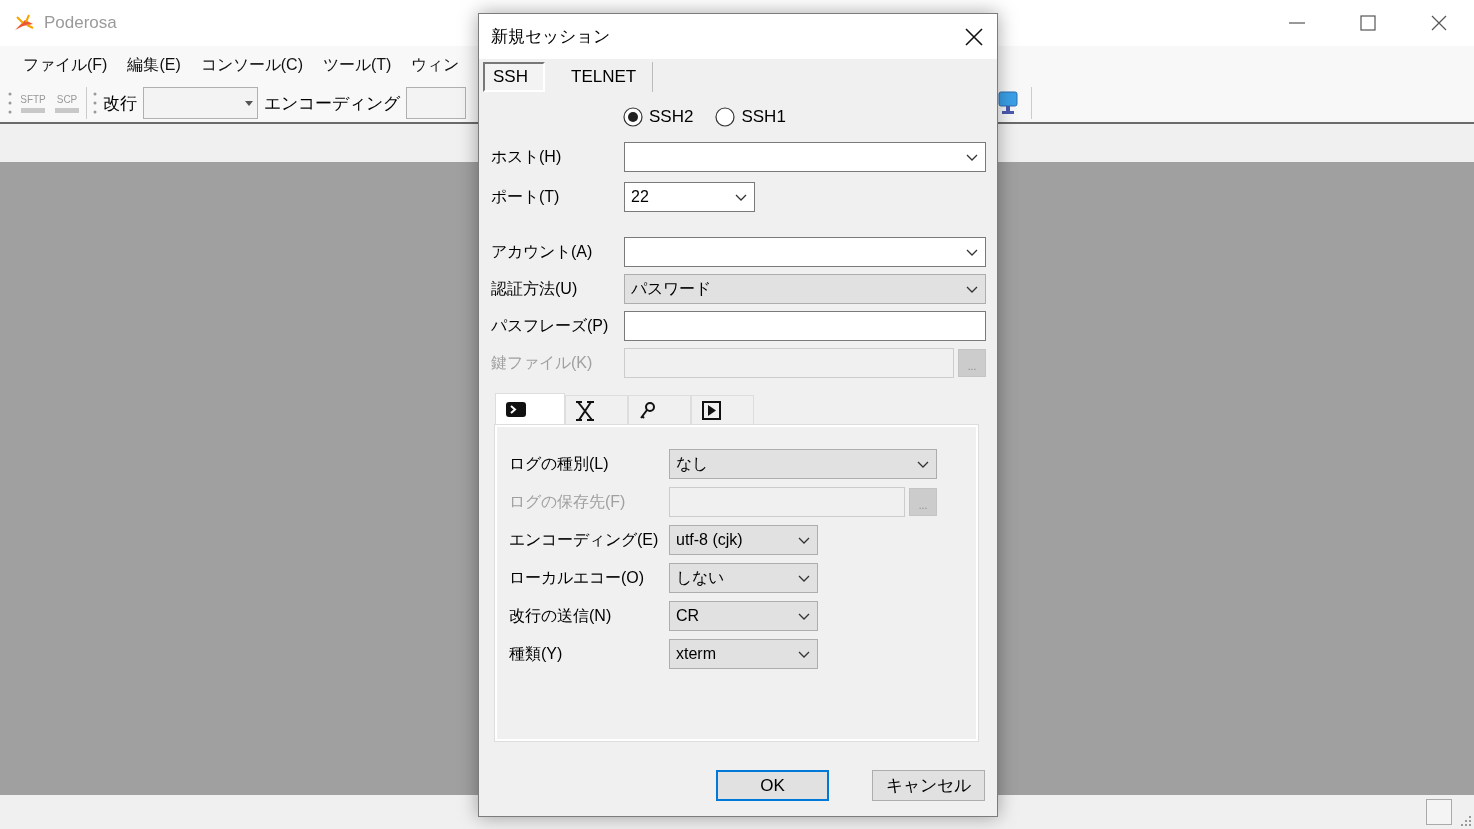 This screenshot has width=1474, height=829. What do you see at coordinates (536, 653) in the screenshot?
I see `field-label: 種類(Y)` at bounding box center [536, 653].